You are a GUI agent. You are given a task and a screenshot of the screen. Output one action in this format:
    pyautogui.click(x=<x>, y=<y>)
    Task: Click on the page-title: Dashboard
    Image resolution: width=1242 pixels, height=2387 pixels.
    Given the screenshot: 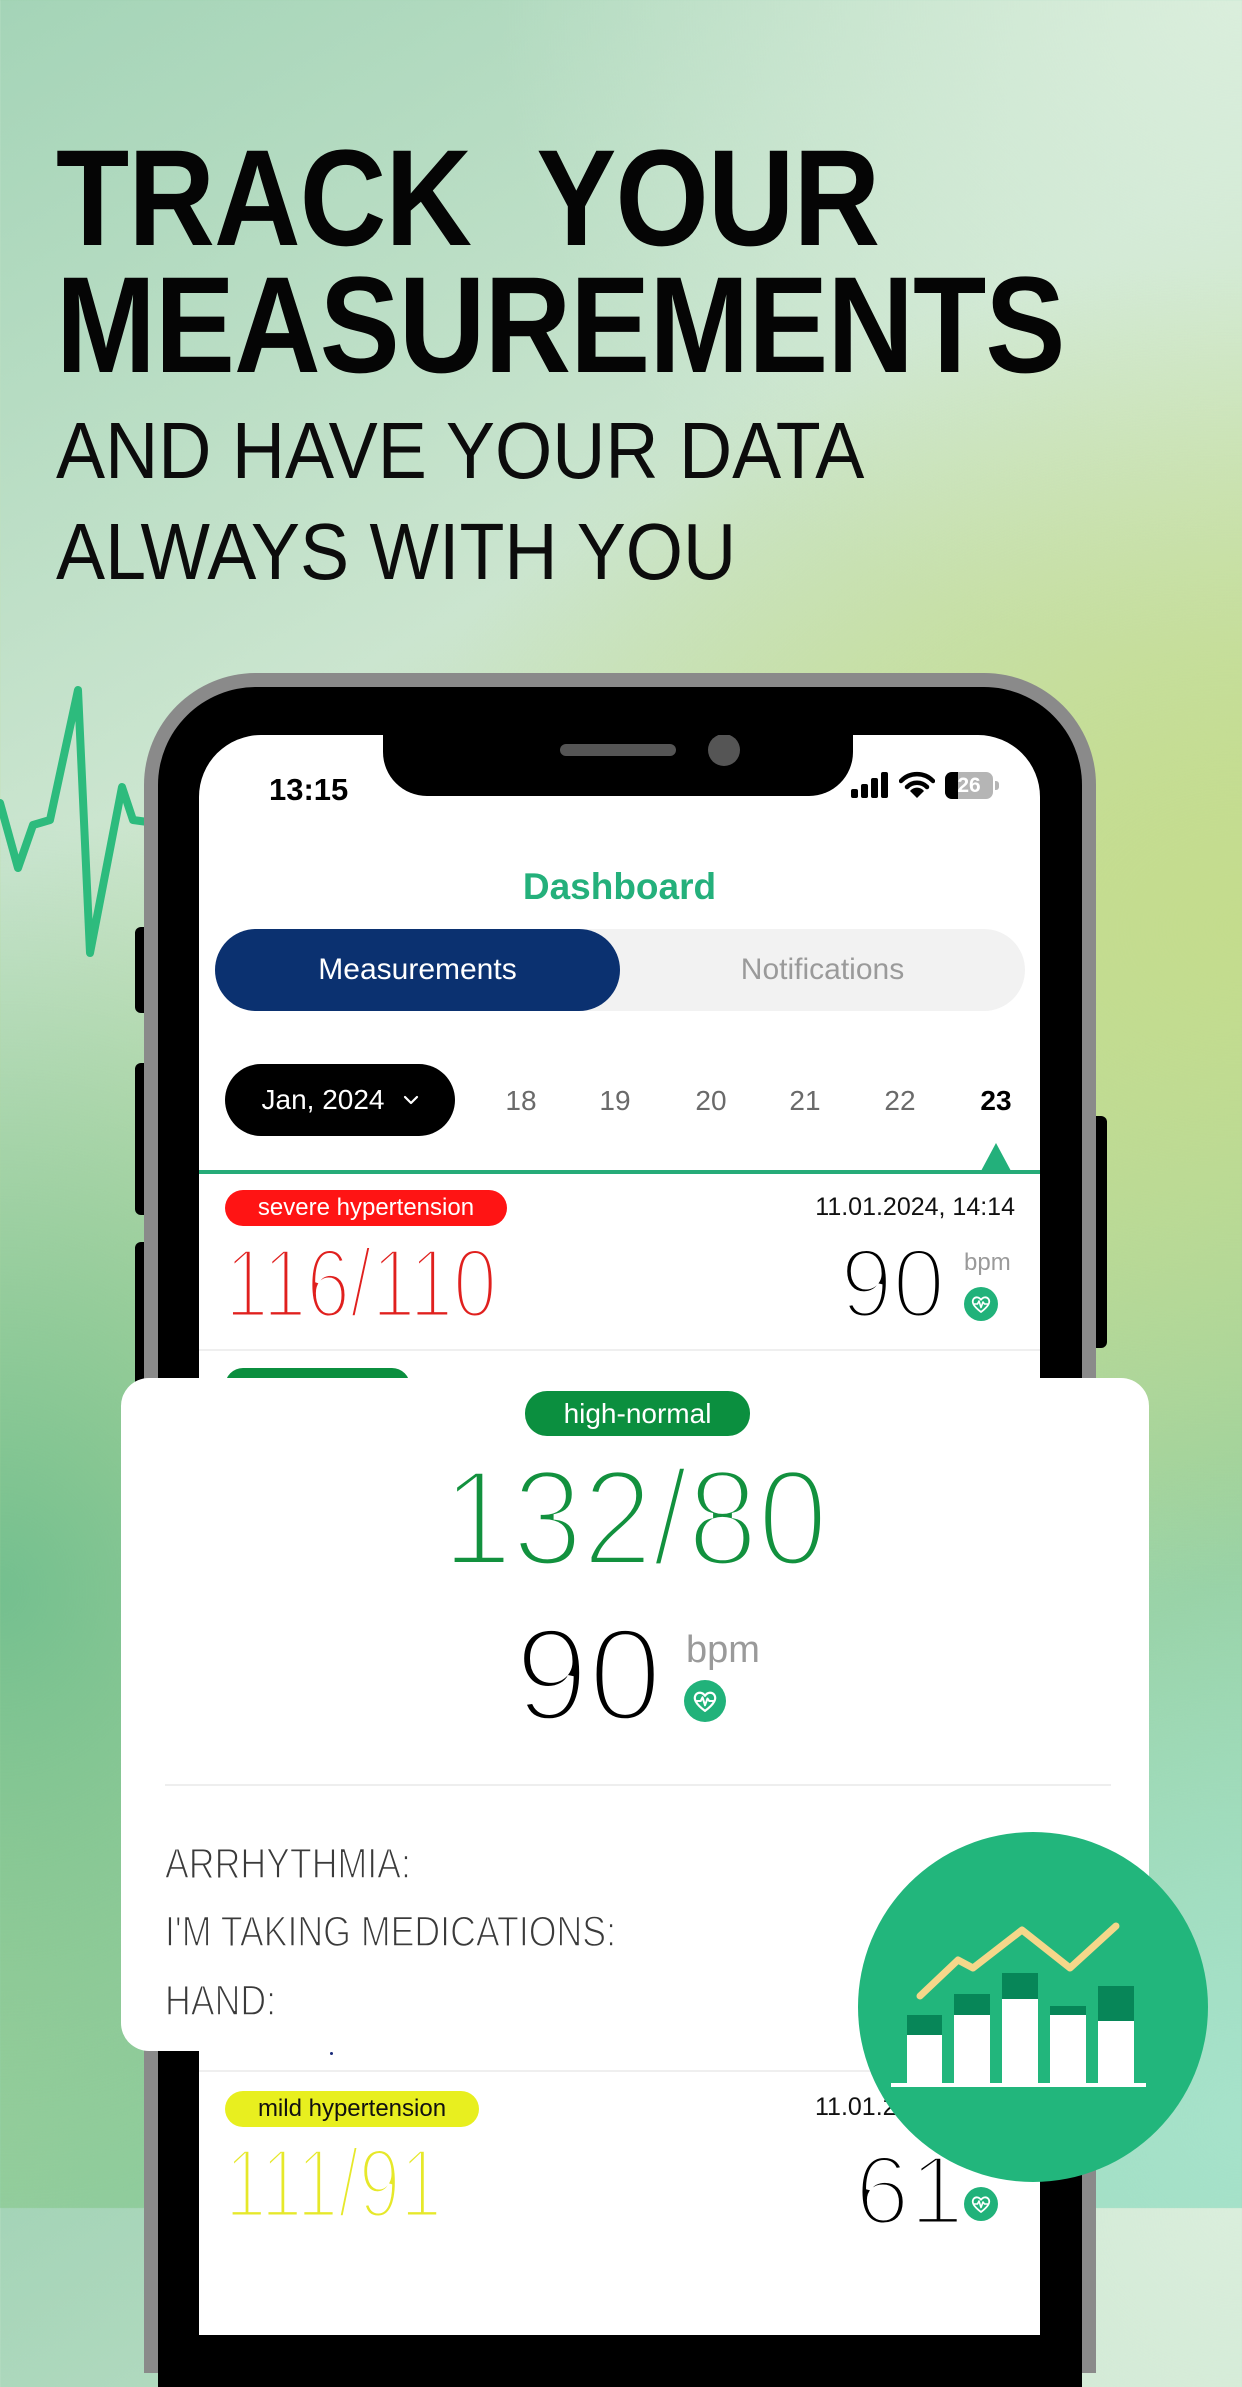 What is the action you would take?
    pyautogui.click(x=619, y=886)
    